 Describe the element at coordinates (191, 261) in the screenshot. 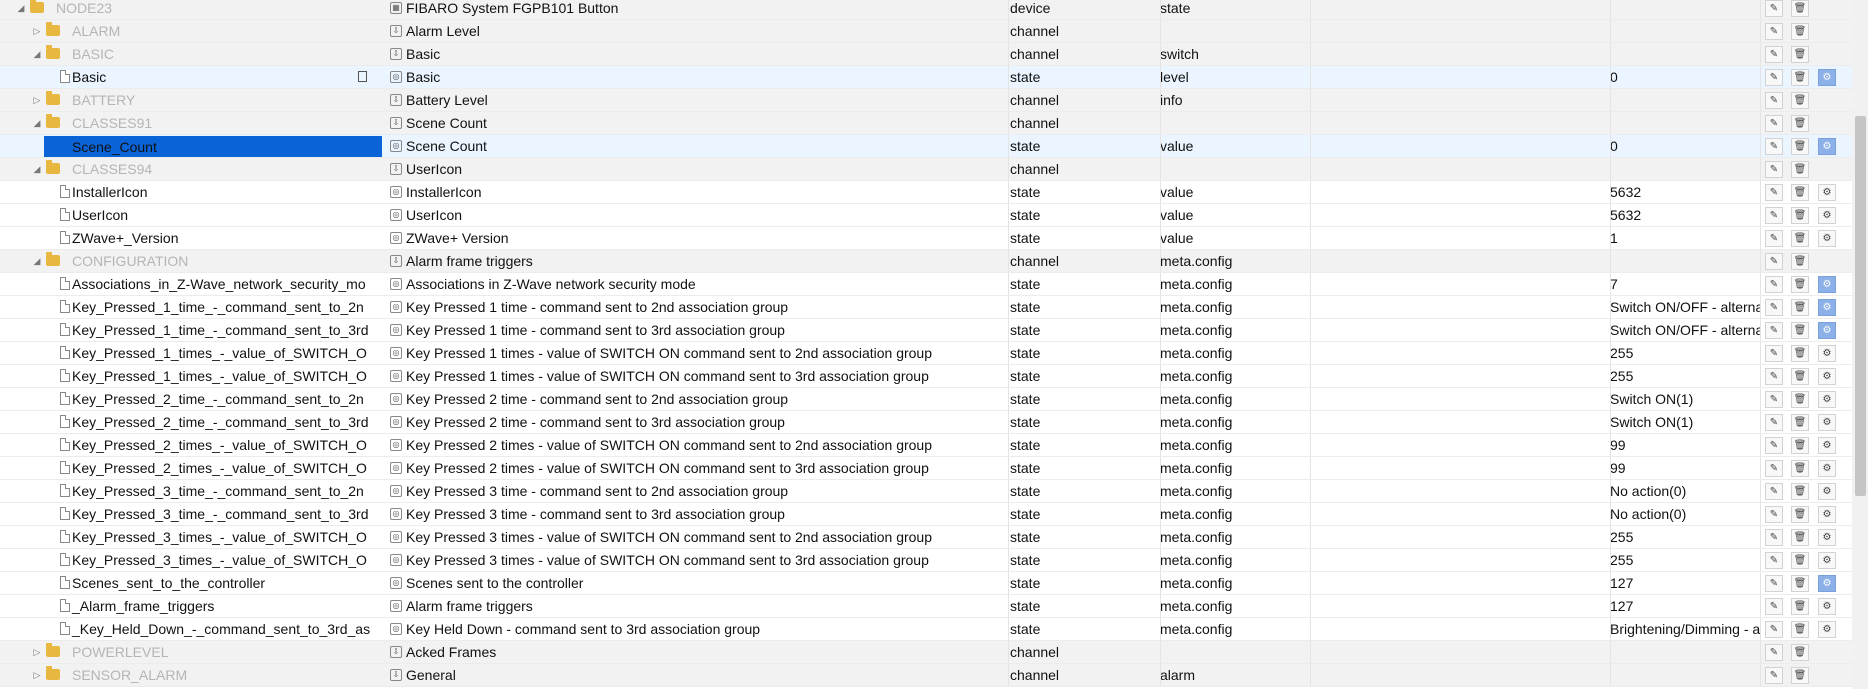

I see `object-id-cell: ◢ CONFIGURATION` at that location.